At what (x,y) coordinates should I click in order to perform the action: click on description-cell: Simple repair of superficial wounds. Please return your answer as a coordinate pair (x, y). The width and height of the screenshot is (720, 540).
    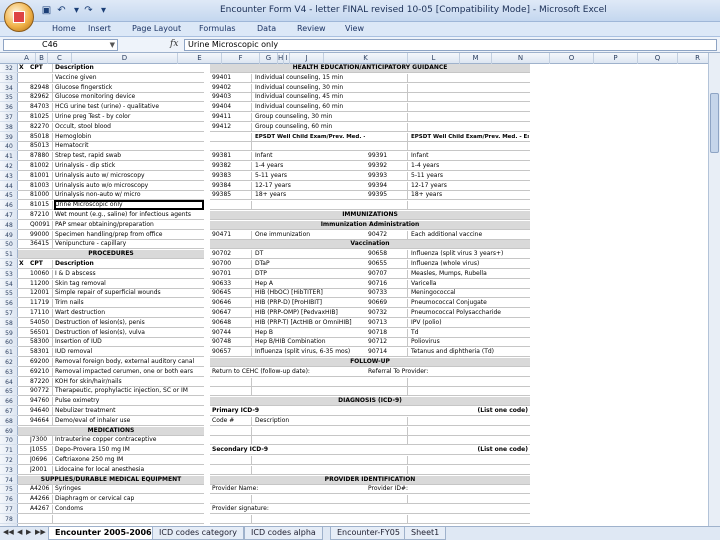
    Looking at the image, I should click on (129, 293).